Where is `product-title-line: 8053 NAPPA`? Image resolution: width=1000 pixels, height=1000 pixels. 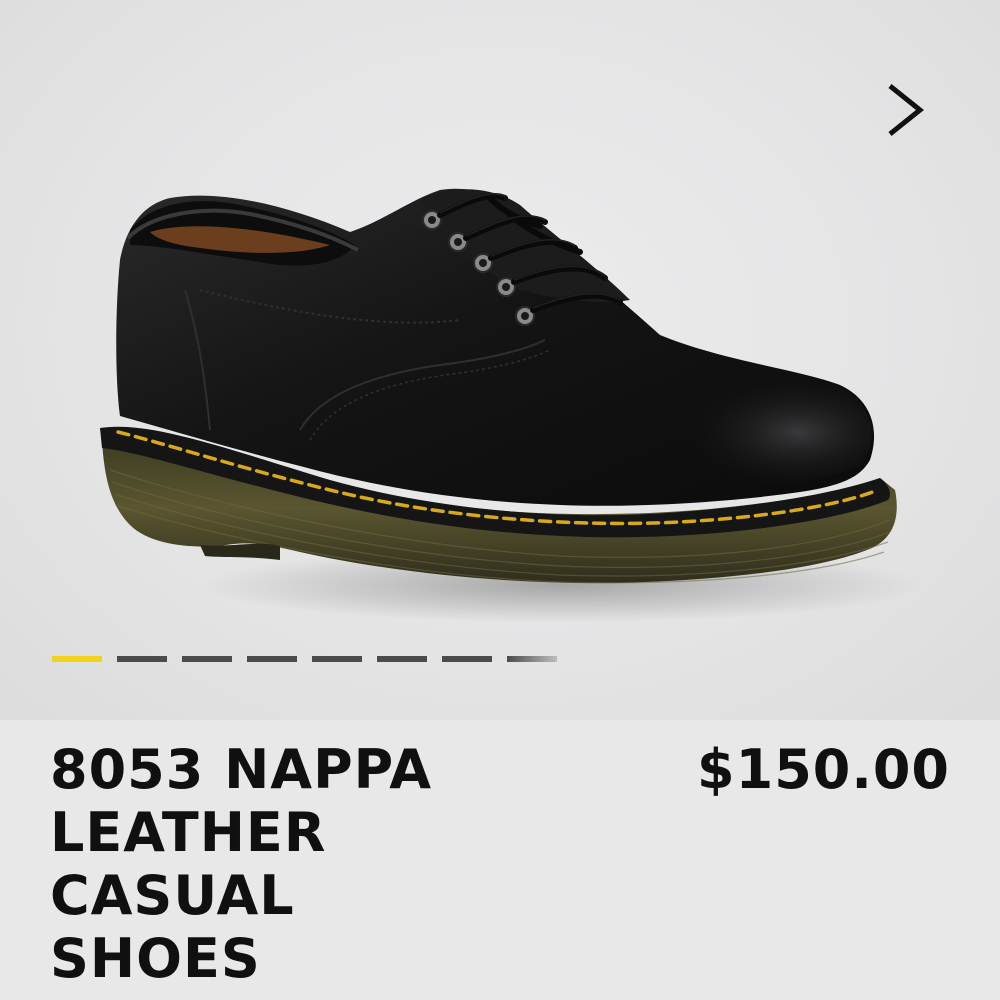
product-title-line: 8053 NAPPA is located at coordinates (241, 769).